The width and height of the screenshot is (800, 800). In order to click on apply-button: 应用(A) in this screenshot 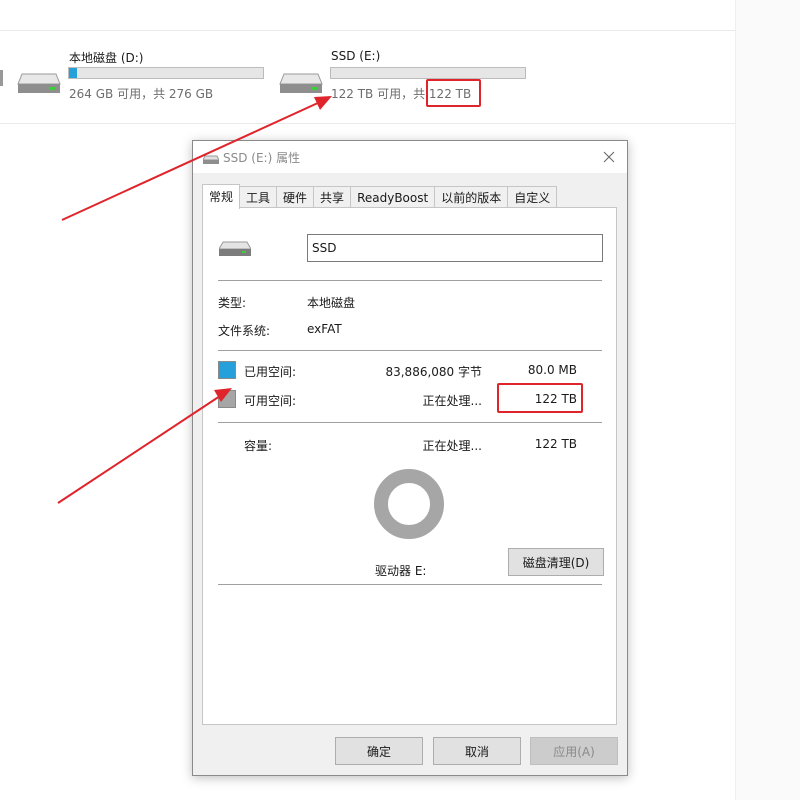, I will do `click(574, 751)`.